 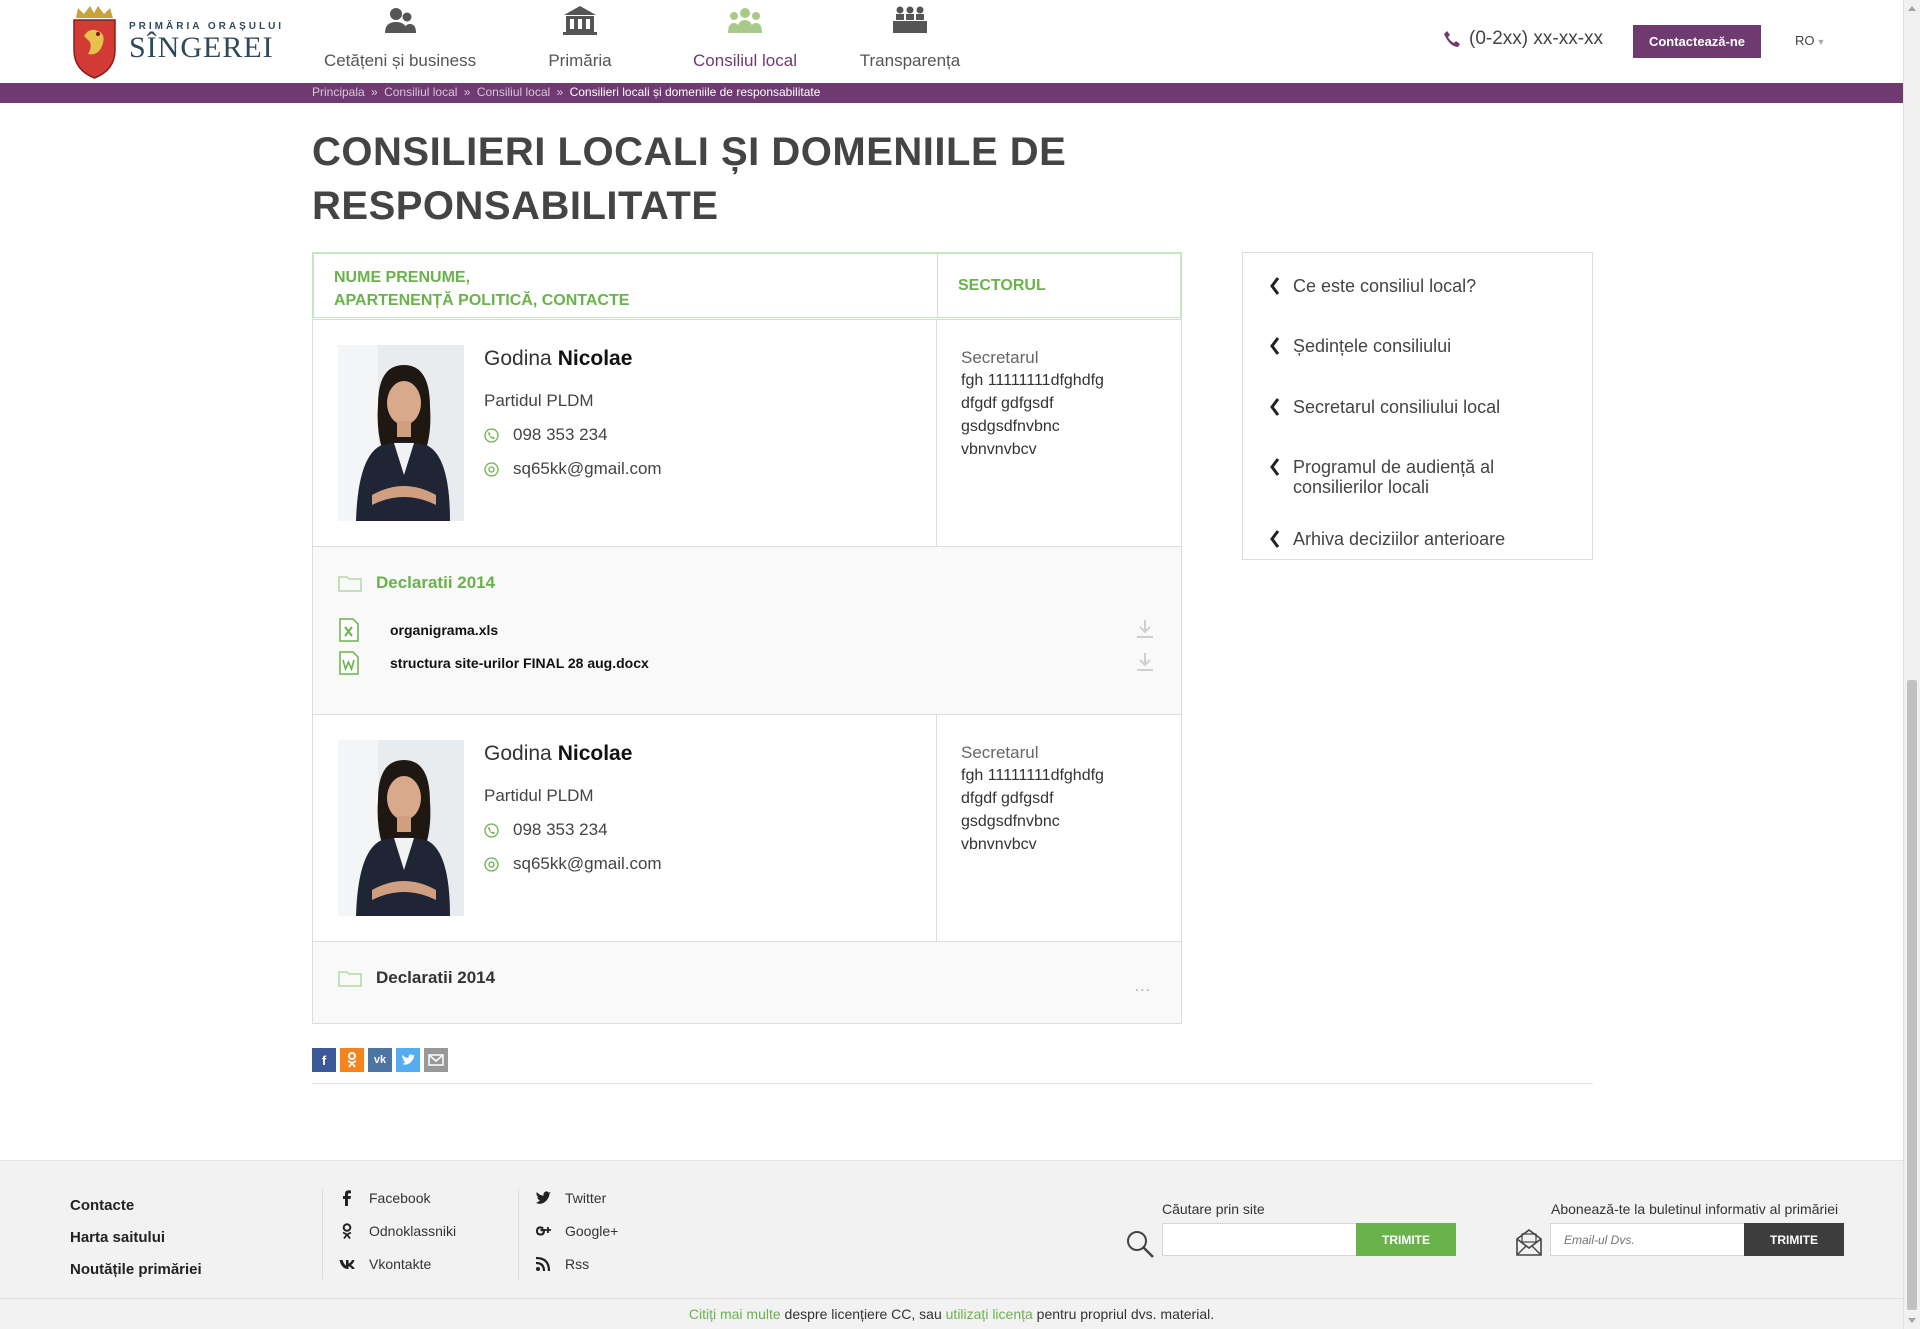 What do you see at coordinates (747, 662) in the screenshot?
I see `file-item: structura site-urilor FINAL 28 aug.docx` at bounding box center [747, 662].